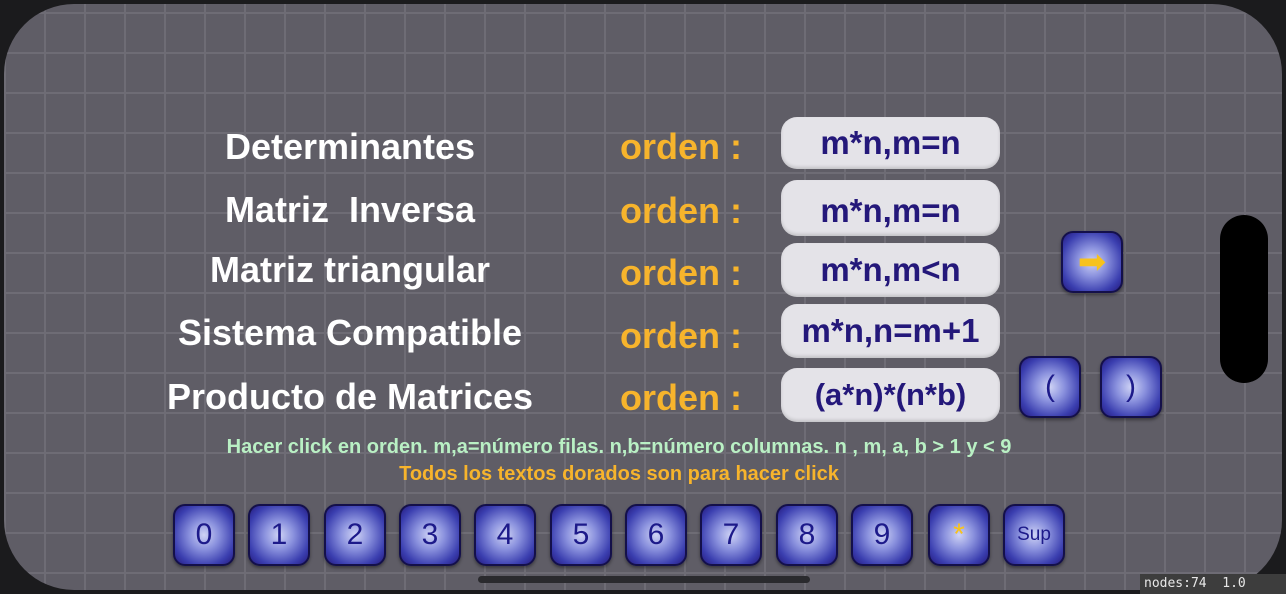 Image resolution: width=1286 pixels, height=594 pixels. Describe the element at coordinates (890, 270) in the screenshot. I see `order-field-matriz-triangular: m*n,m<n` at that location.